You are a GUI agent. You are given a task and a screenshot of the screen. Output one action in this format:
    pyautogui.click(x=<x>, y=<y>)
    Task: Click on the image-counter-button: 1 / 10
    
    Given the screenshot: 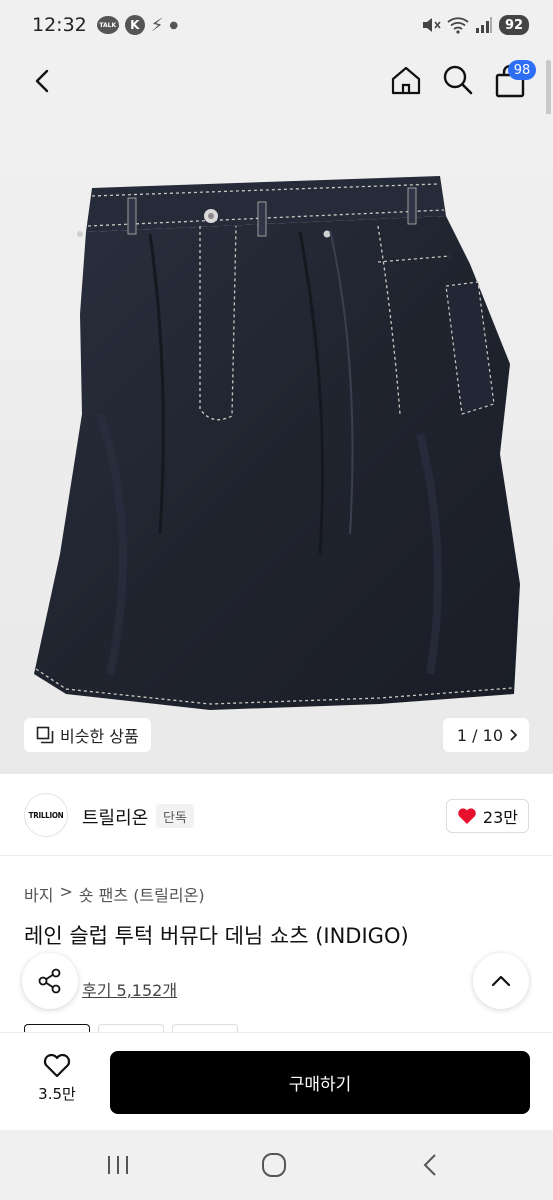 What is the action you would take?
    pyautogui.click(x=485, y=735)
    